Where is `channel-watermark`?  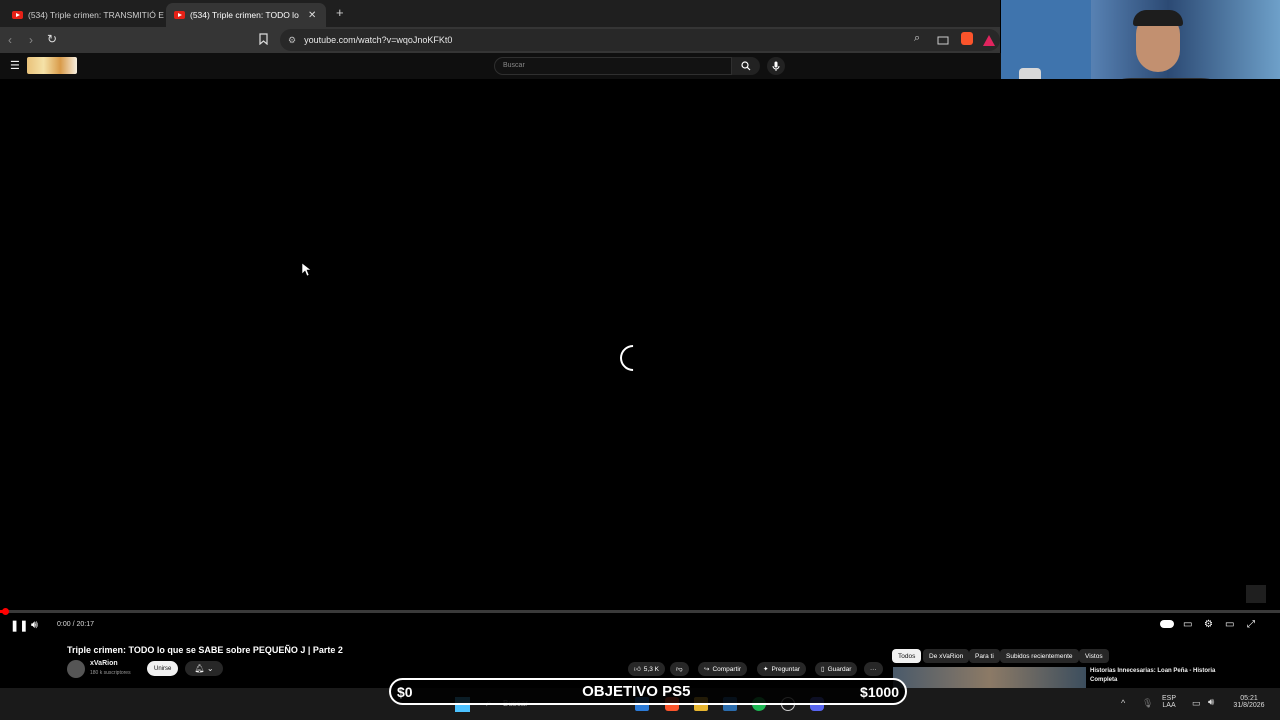
channel-watermark is located at coordinates (1256, 594).